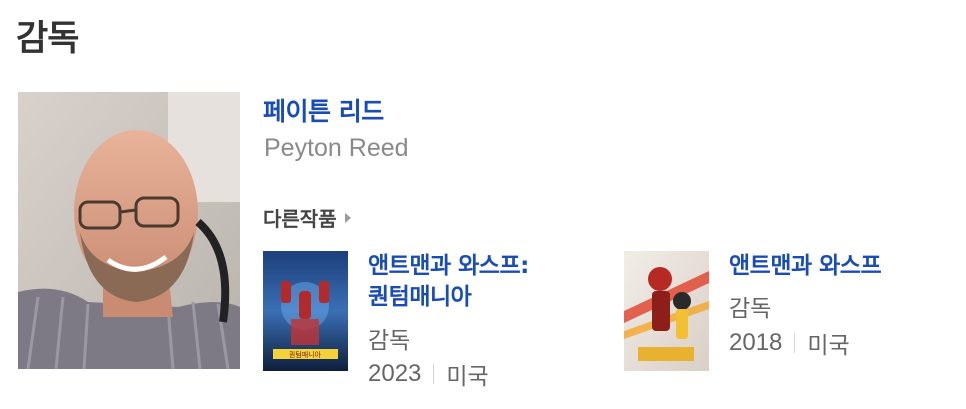 The image size is (966, 409). I want to click on director-name-korean: 페이튼 리드, so click(323, 110).